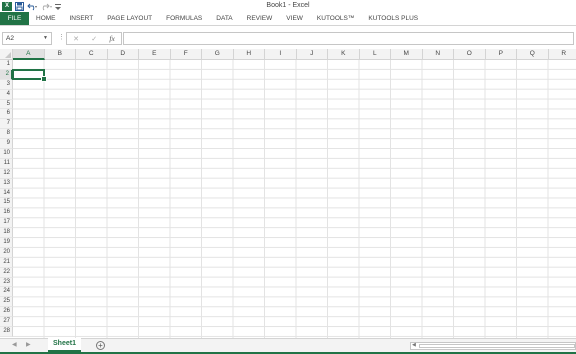 Image resolution: width=576 pixels, height=354 pixels. I want to click on row-header: 8, so click(6, 134).